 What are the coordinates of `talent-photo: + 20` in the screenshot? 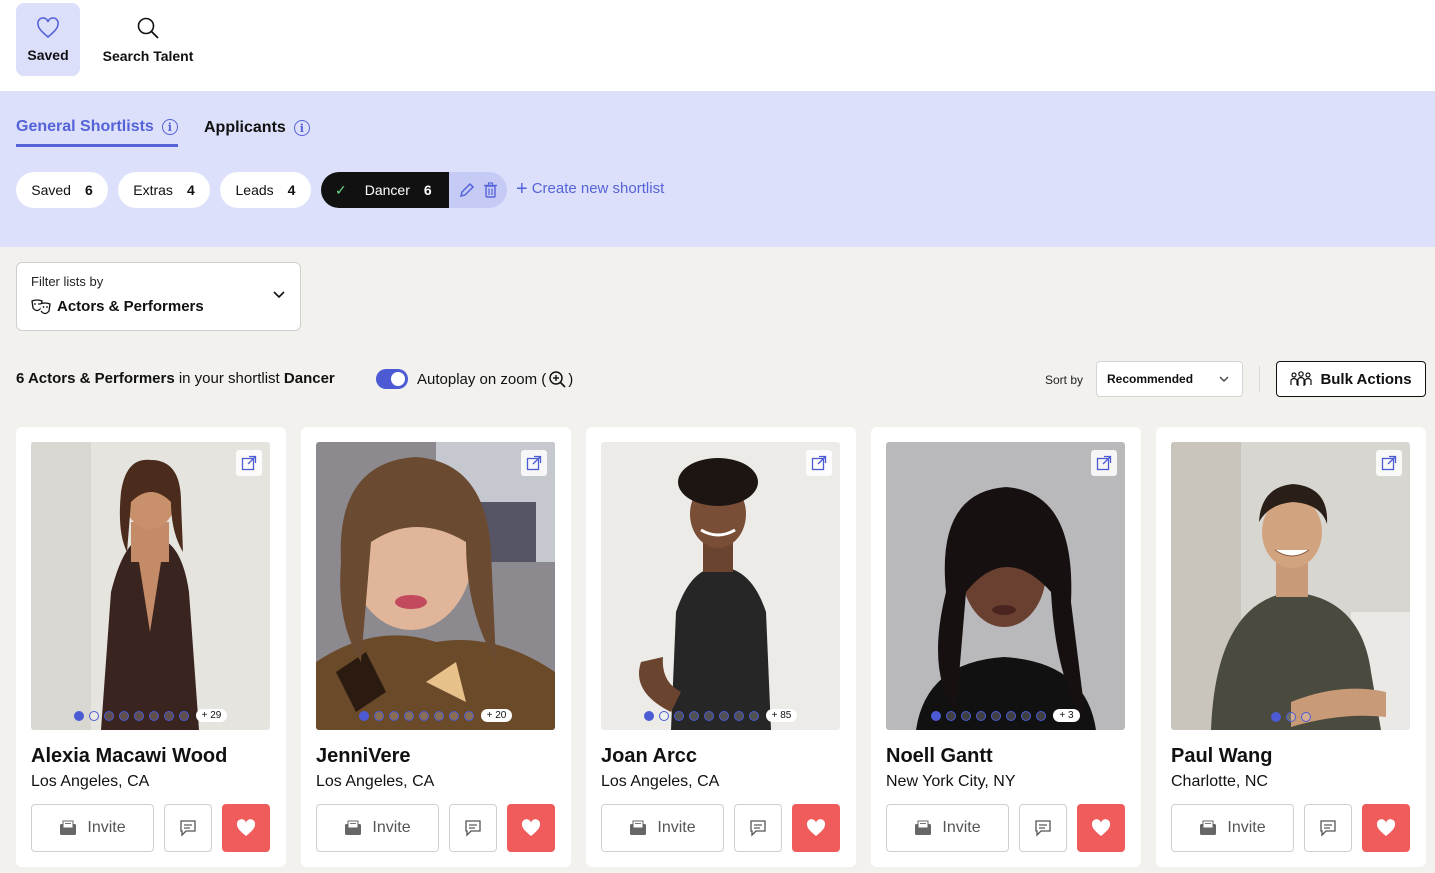 It's located at (435, 586).